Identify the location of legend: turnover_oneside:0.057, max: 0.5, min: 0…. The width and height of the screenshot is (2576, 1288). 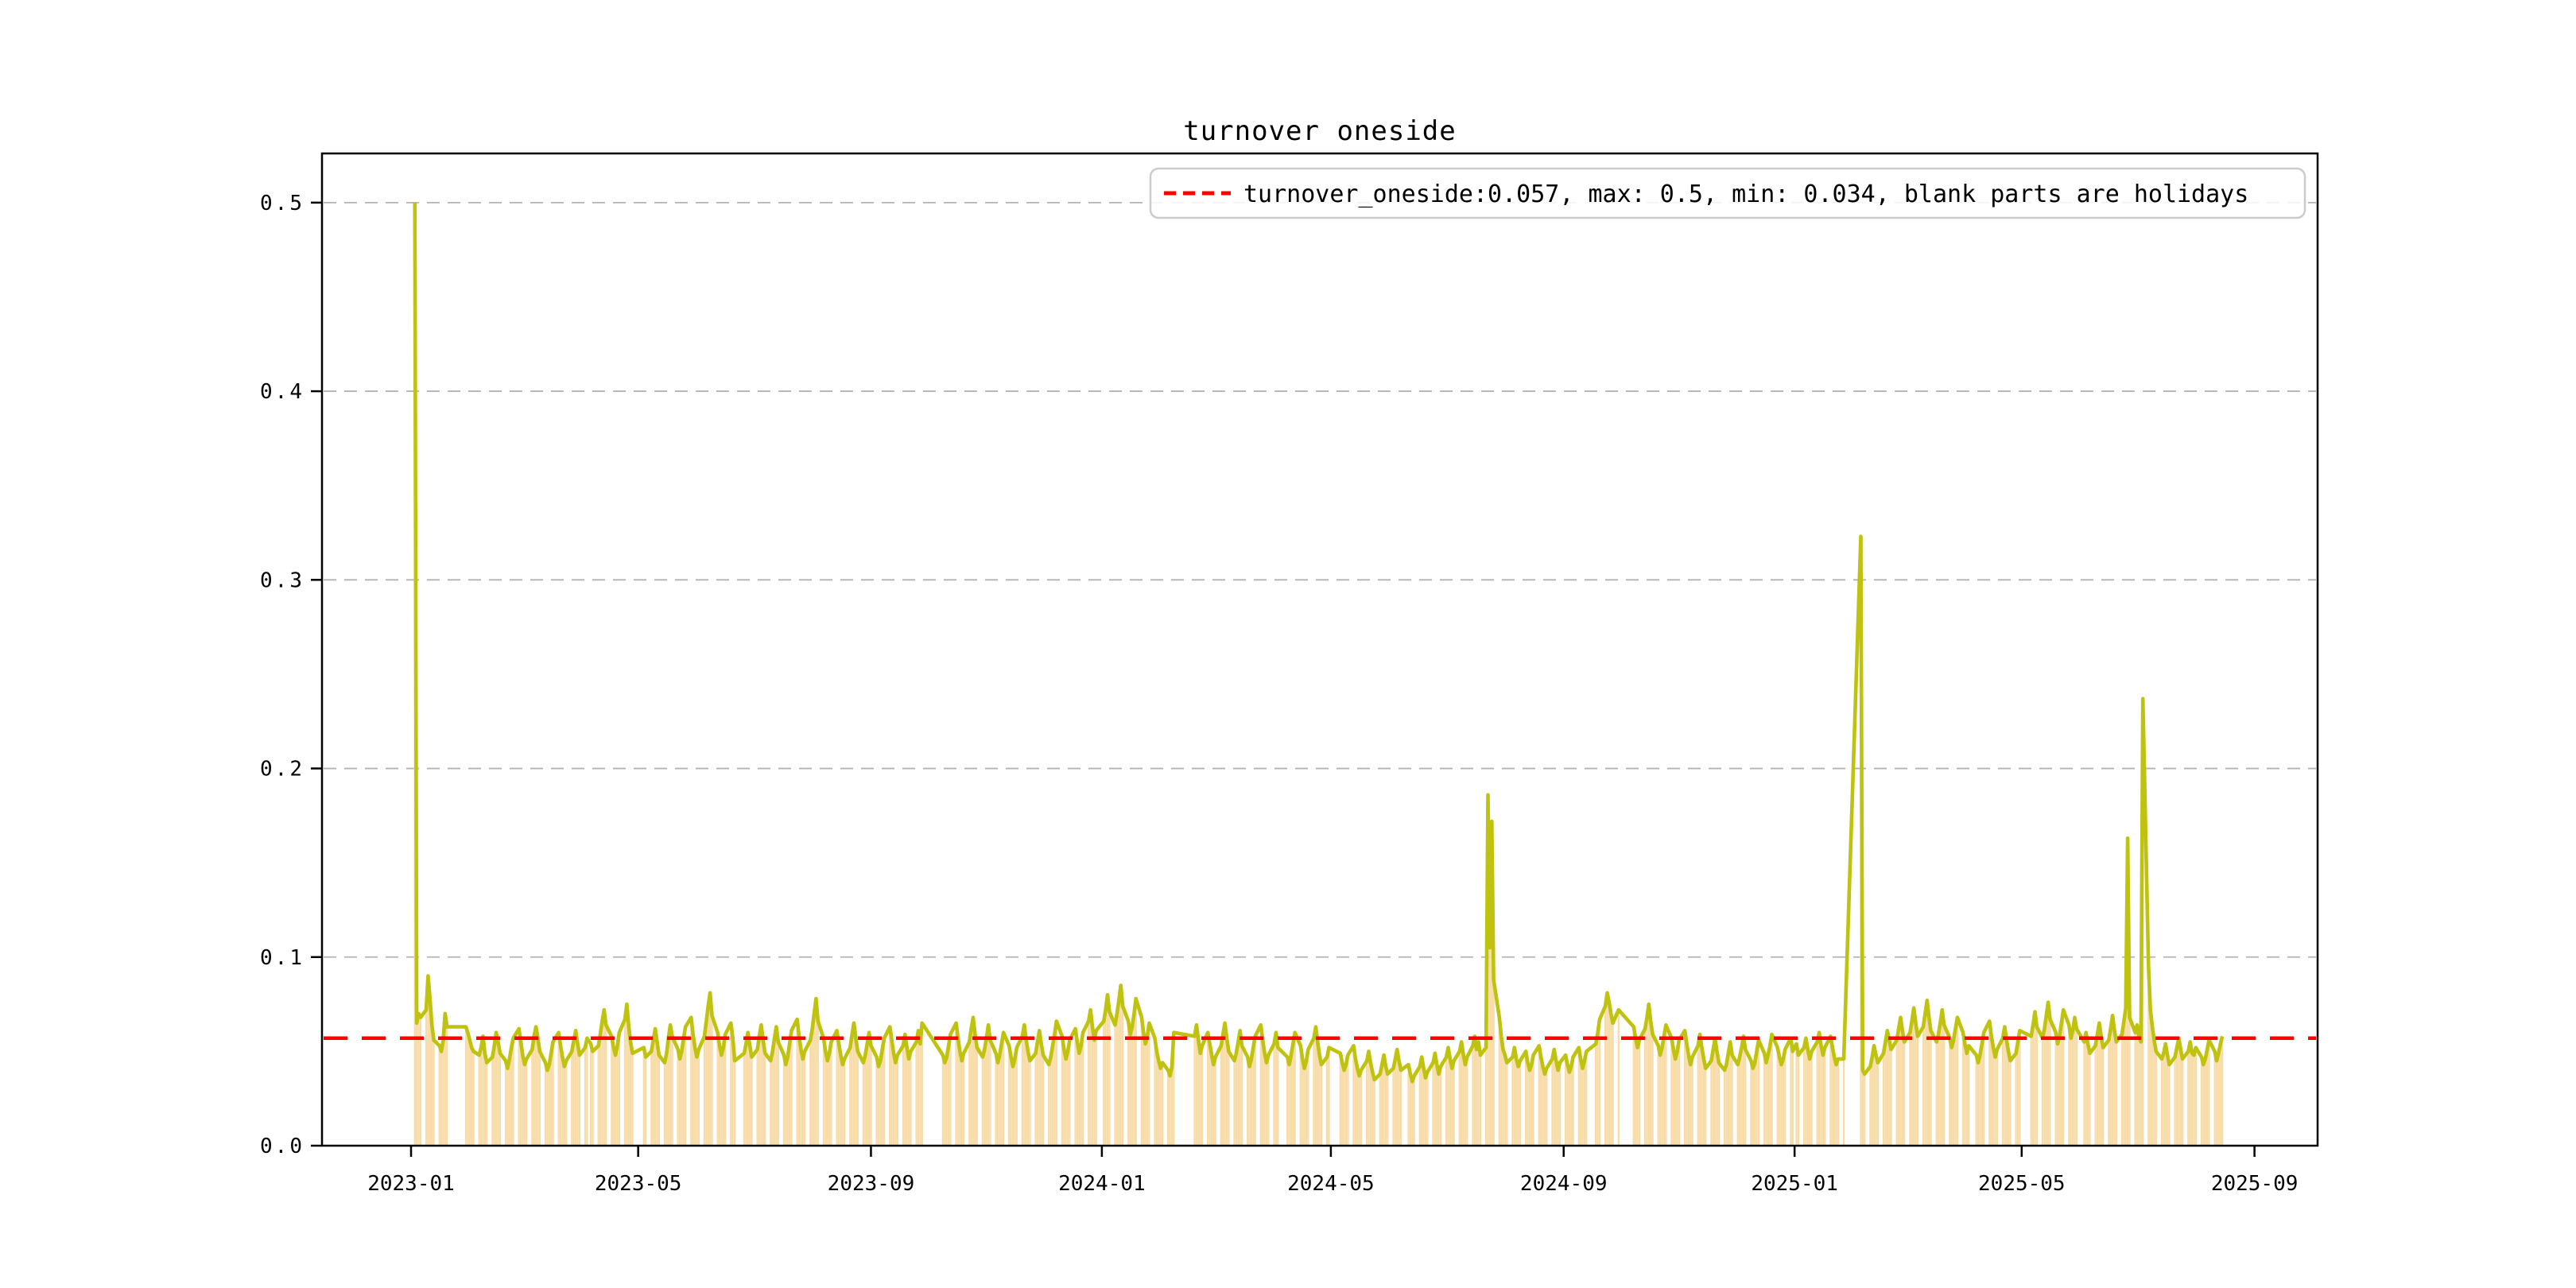
(1728, 193).